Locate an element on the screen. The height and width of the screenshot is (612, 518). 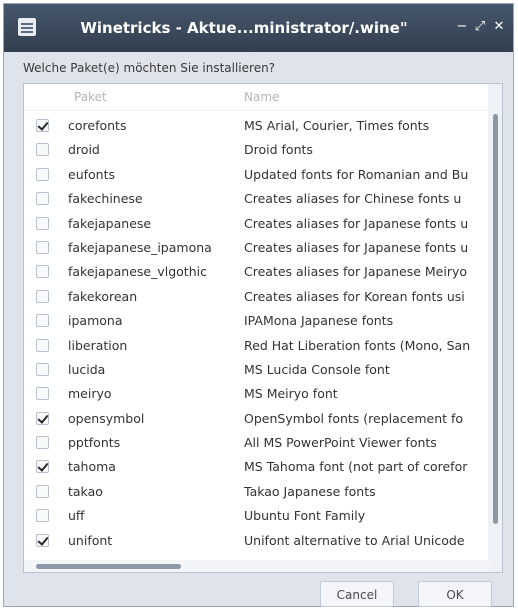
package-id: liberation is located at coordinates (98, 345).